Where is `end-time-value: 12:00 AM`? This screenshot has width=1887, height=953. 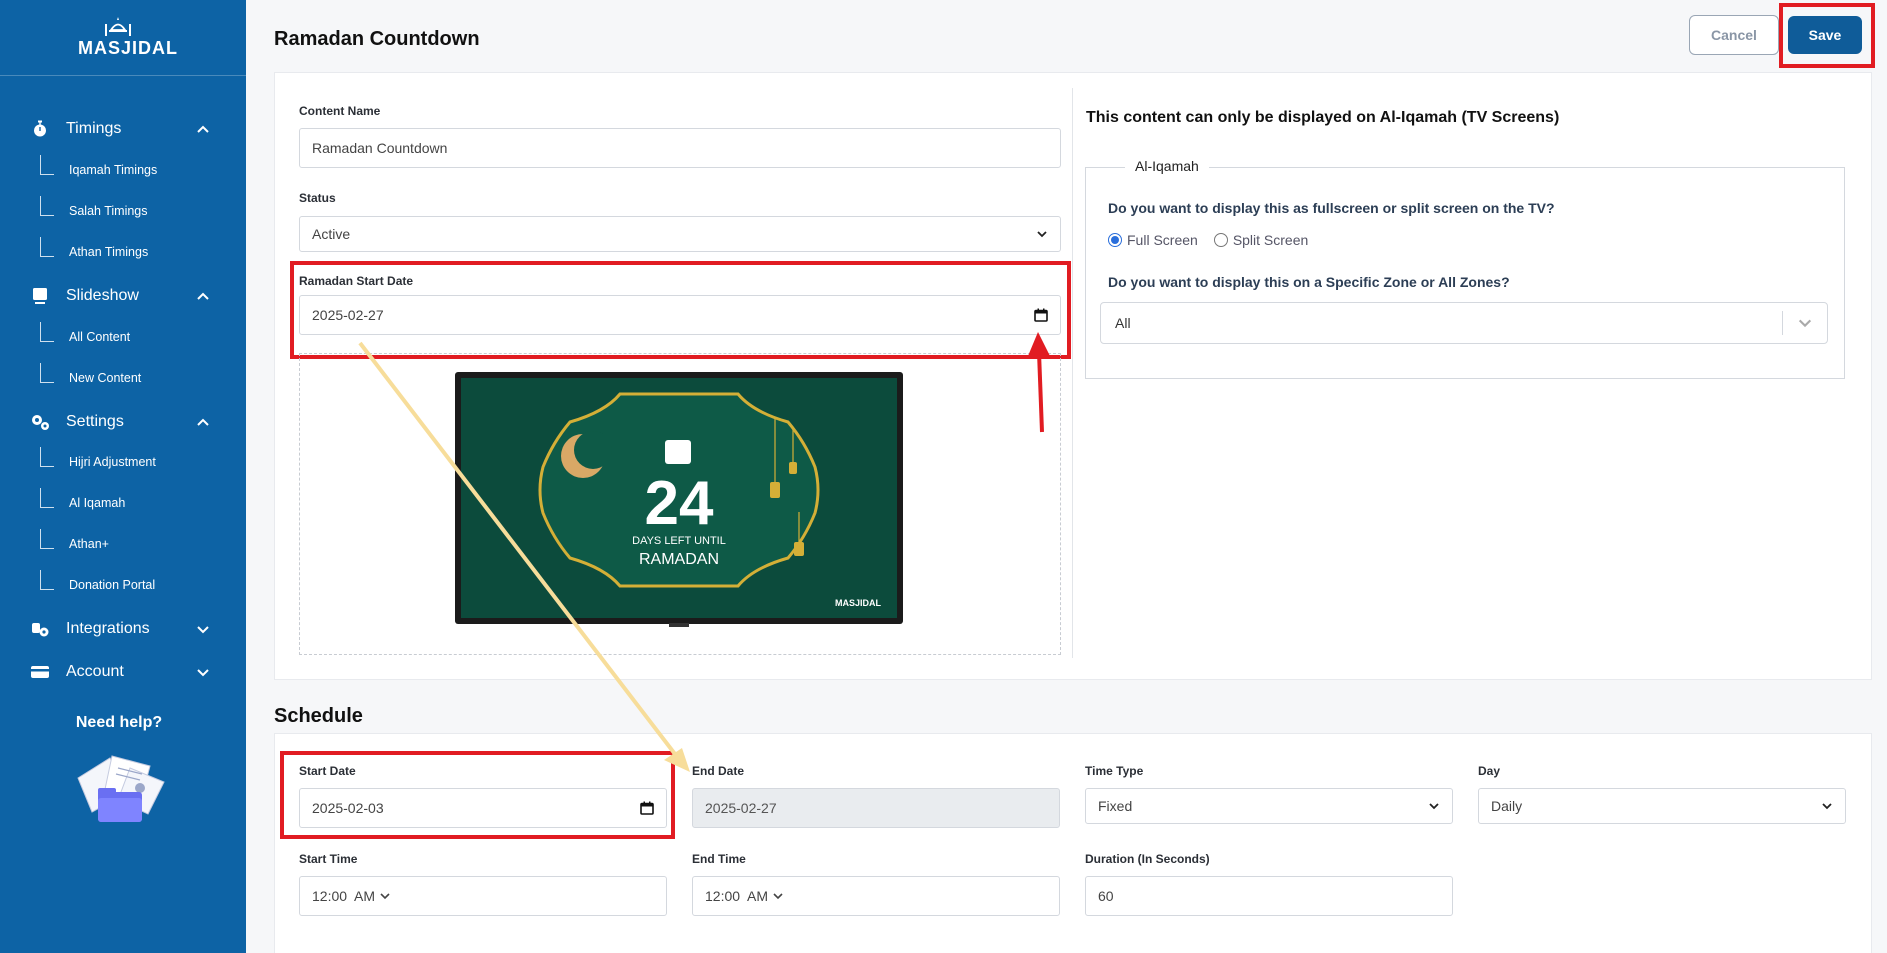
end-time-value: 12:00 AM is located at coordinates (737, 896).